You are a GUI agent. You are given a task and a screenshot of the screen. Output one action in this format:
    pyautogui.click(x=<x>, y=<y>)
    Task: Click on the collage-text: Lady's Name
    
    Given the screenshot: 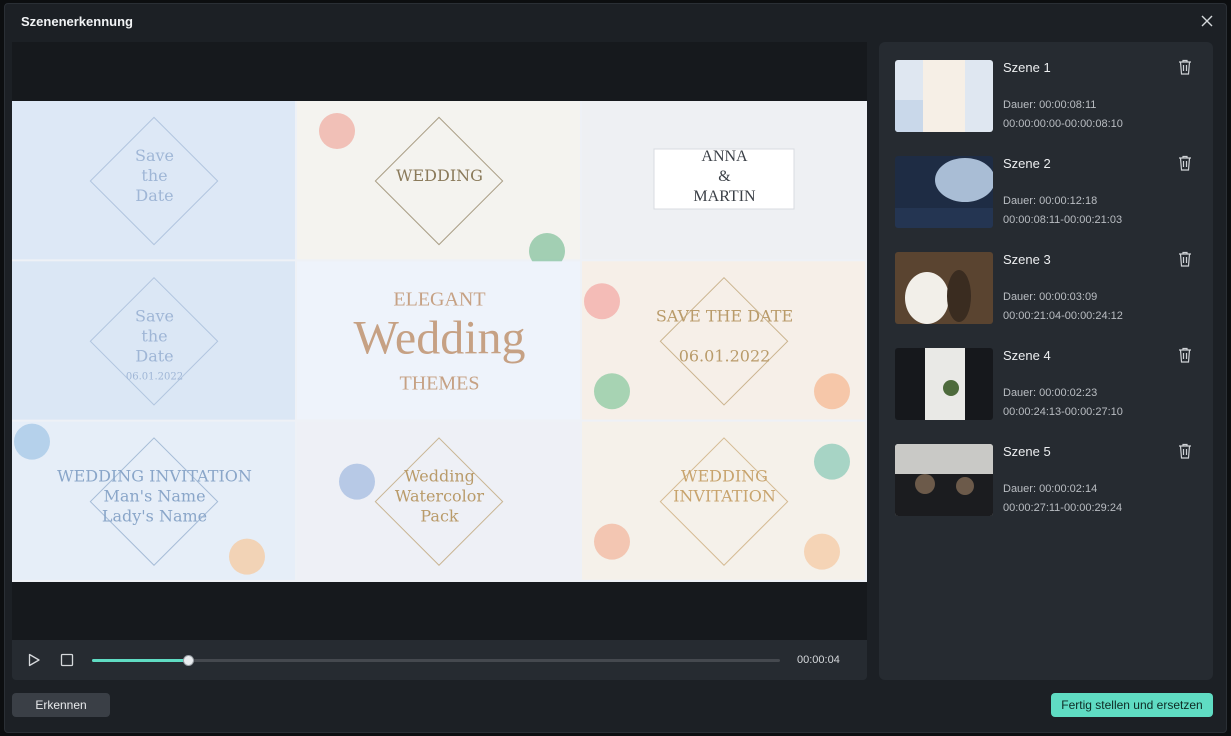 What is the action you would take?
    pyautogui.click(x=154, y=516)
    